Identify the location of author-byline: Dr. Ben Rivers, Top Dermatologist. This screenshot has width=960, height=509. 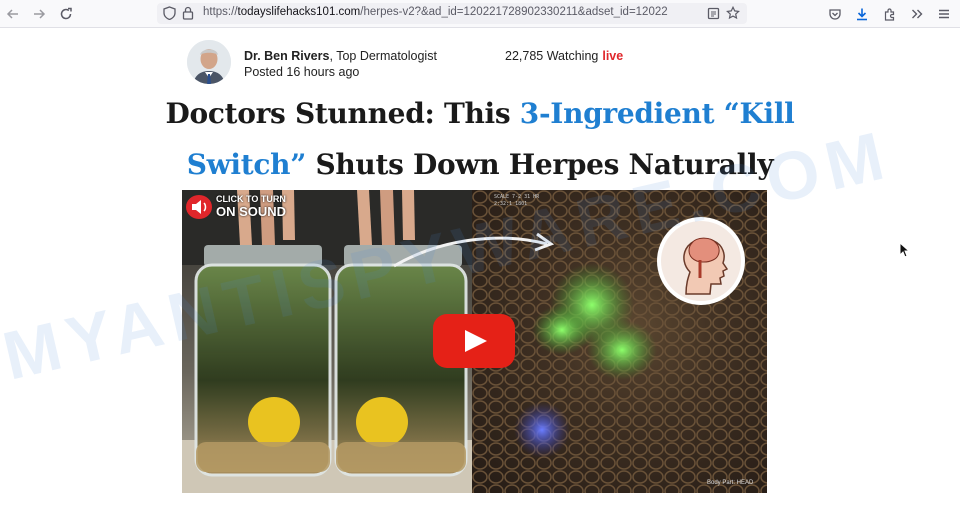
(340, 56).